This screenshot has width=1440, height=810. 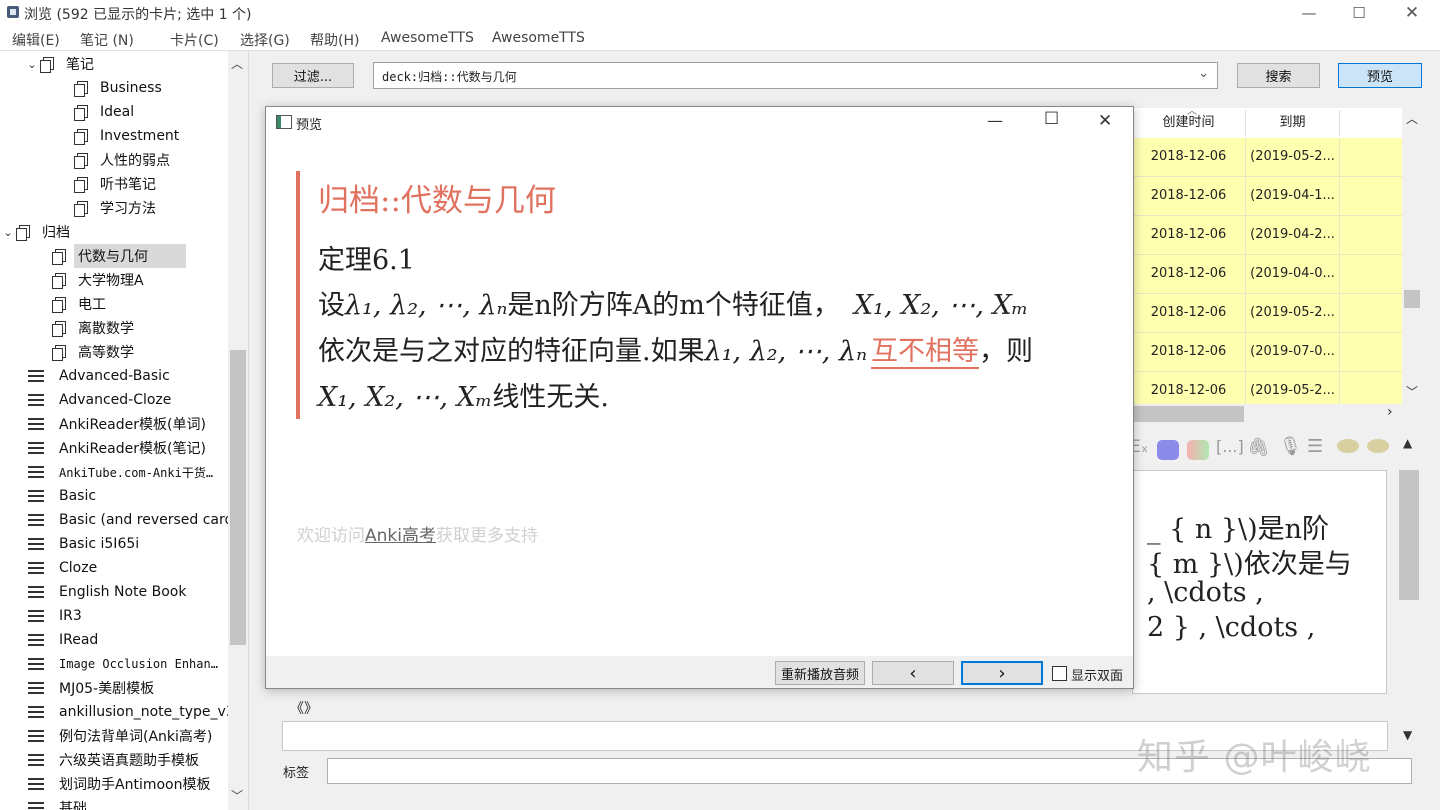 What do you see at coordinates (1051, 119) in the screenshot?
I see `preview-maximize-button: ☐` at bounding box center [1051, 119].